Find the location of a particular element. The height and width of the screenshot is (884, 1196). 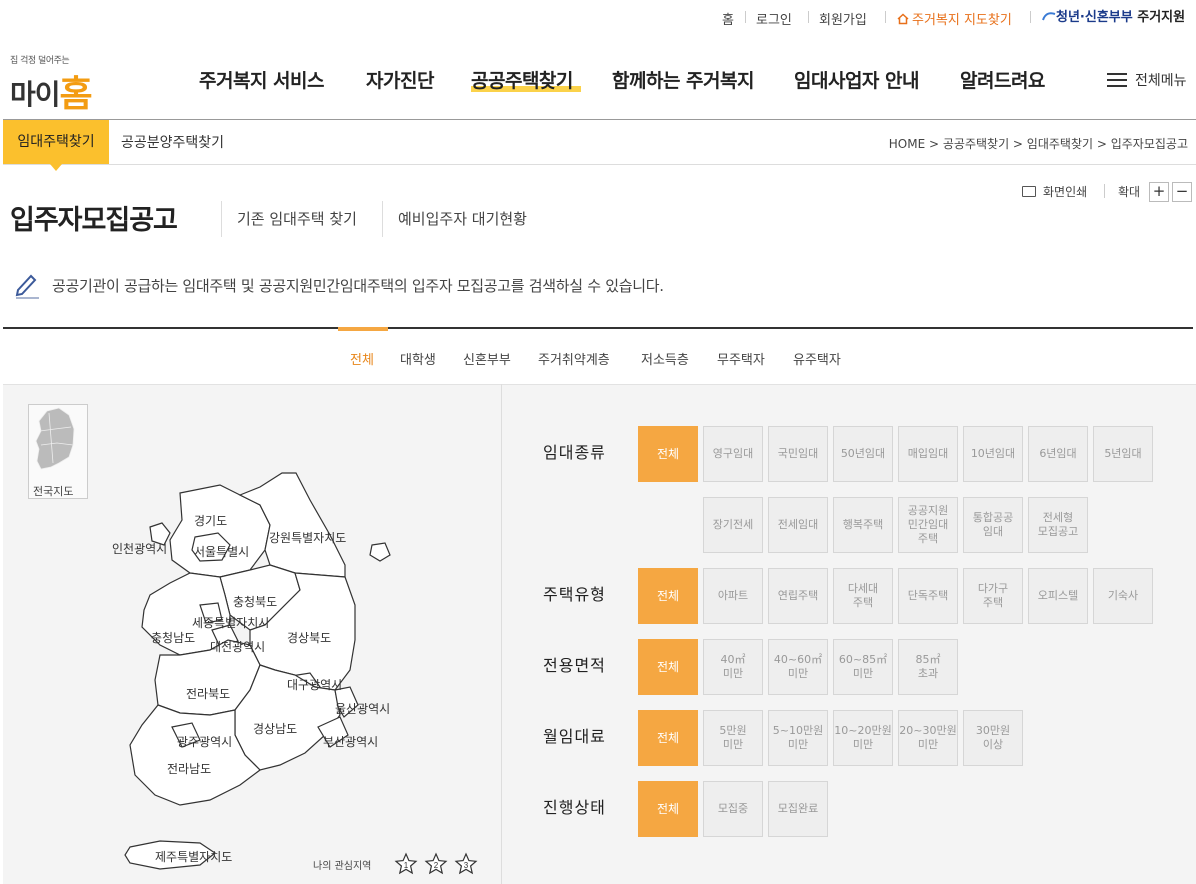

filter-label-rental-type: 임대종류 is located at coordinates (574, 452).